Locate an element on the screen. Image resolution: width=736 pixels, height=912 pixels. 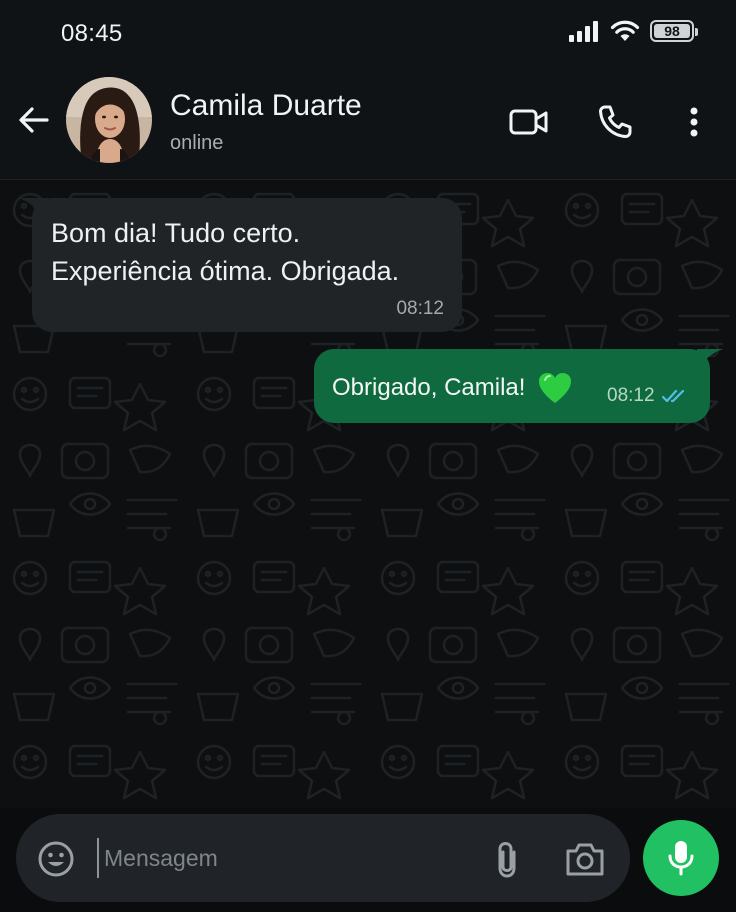
attach-button is located at coordinates (508, 860).